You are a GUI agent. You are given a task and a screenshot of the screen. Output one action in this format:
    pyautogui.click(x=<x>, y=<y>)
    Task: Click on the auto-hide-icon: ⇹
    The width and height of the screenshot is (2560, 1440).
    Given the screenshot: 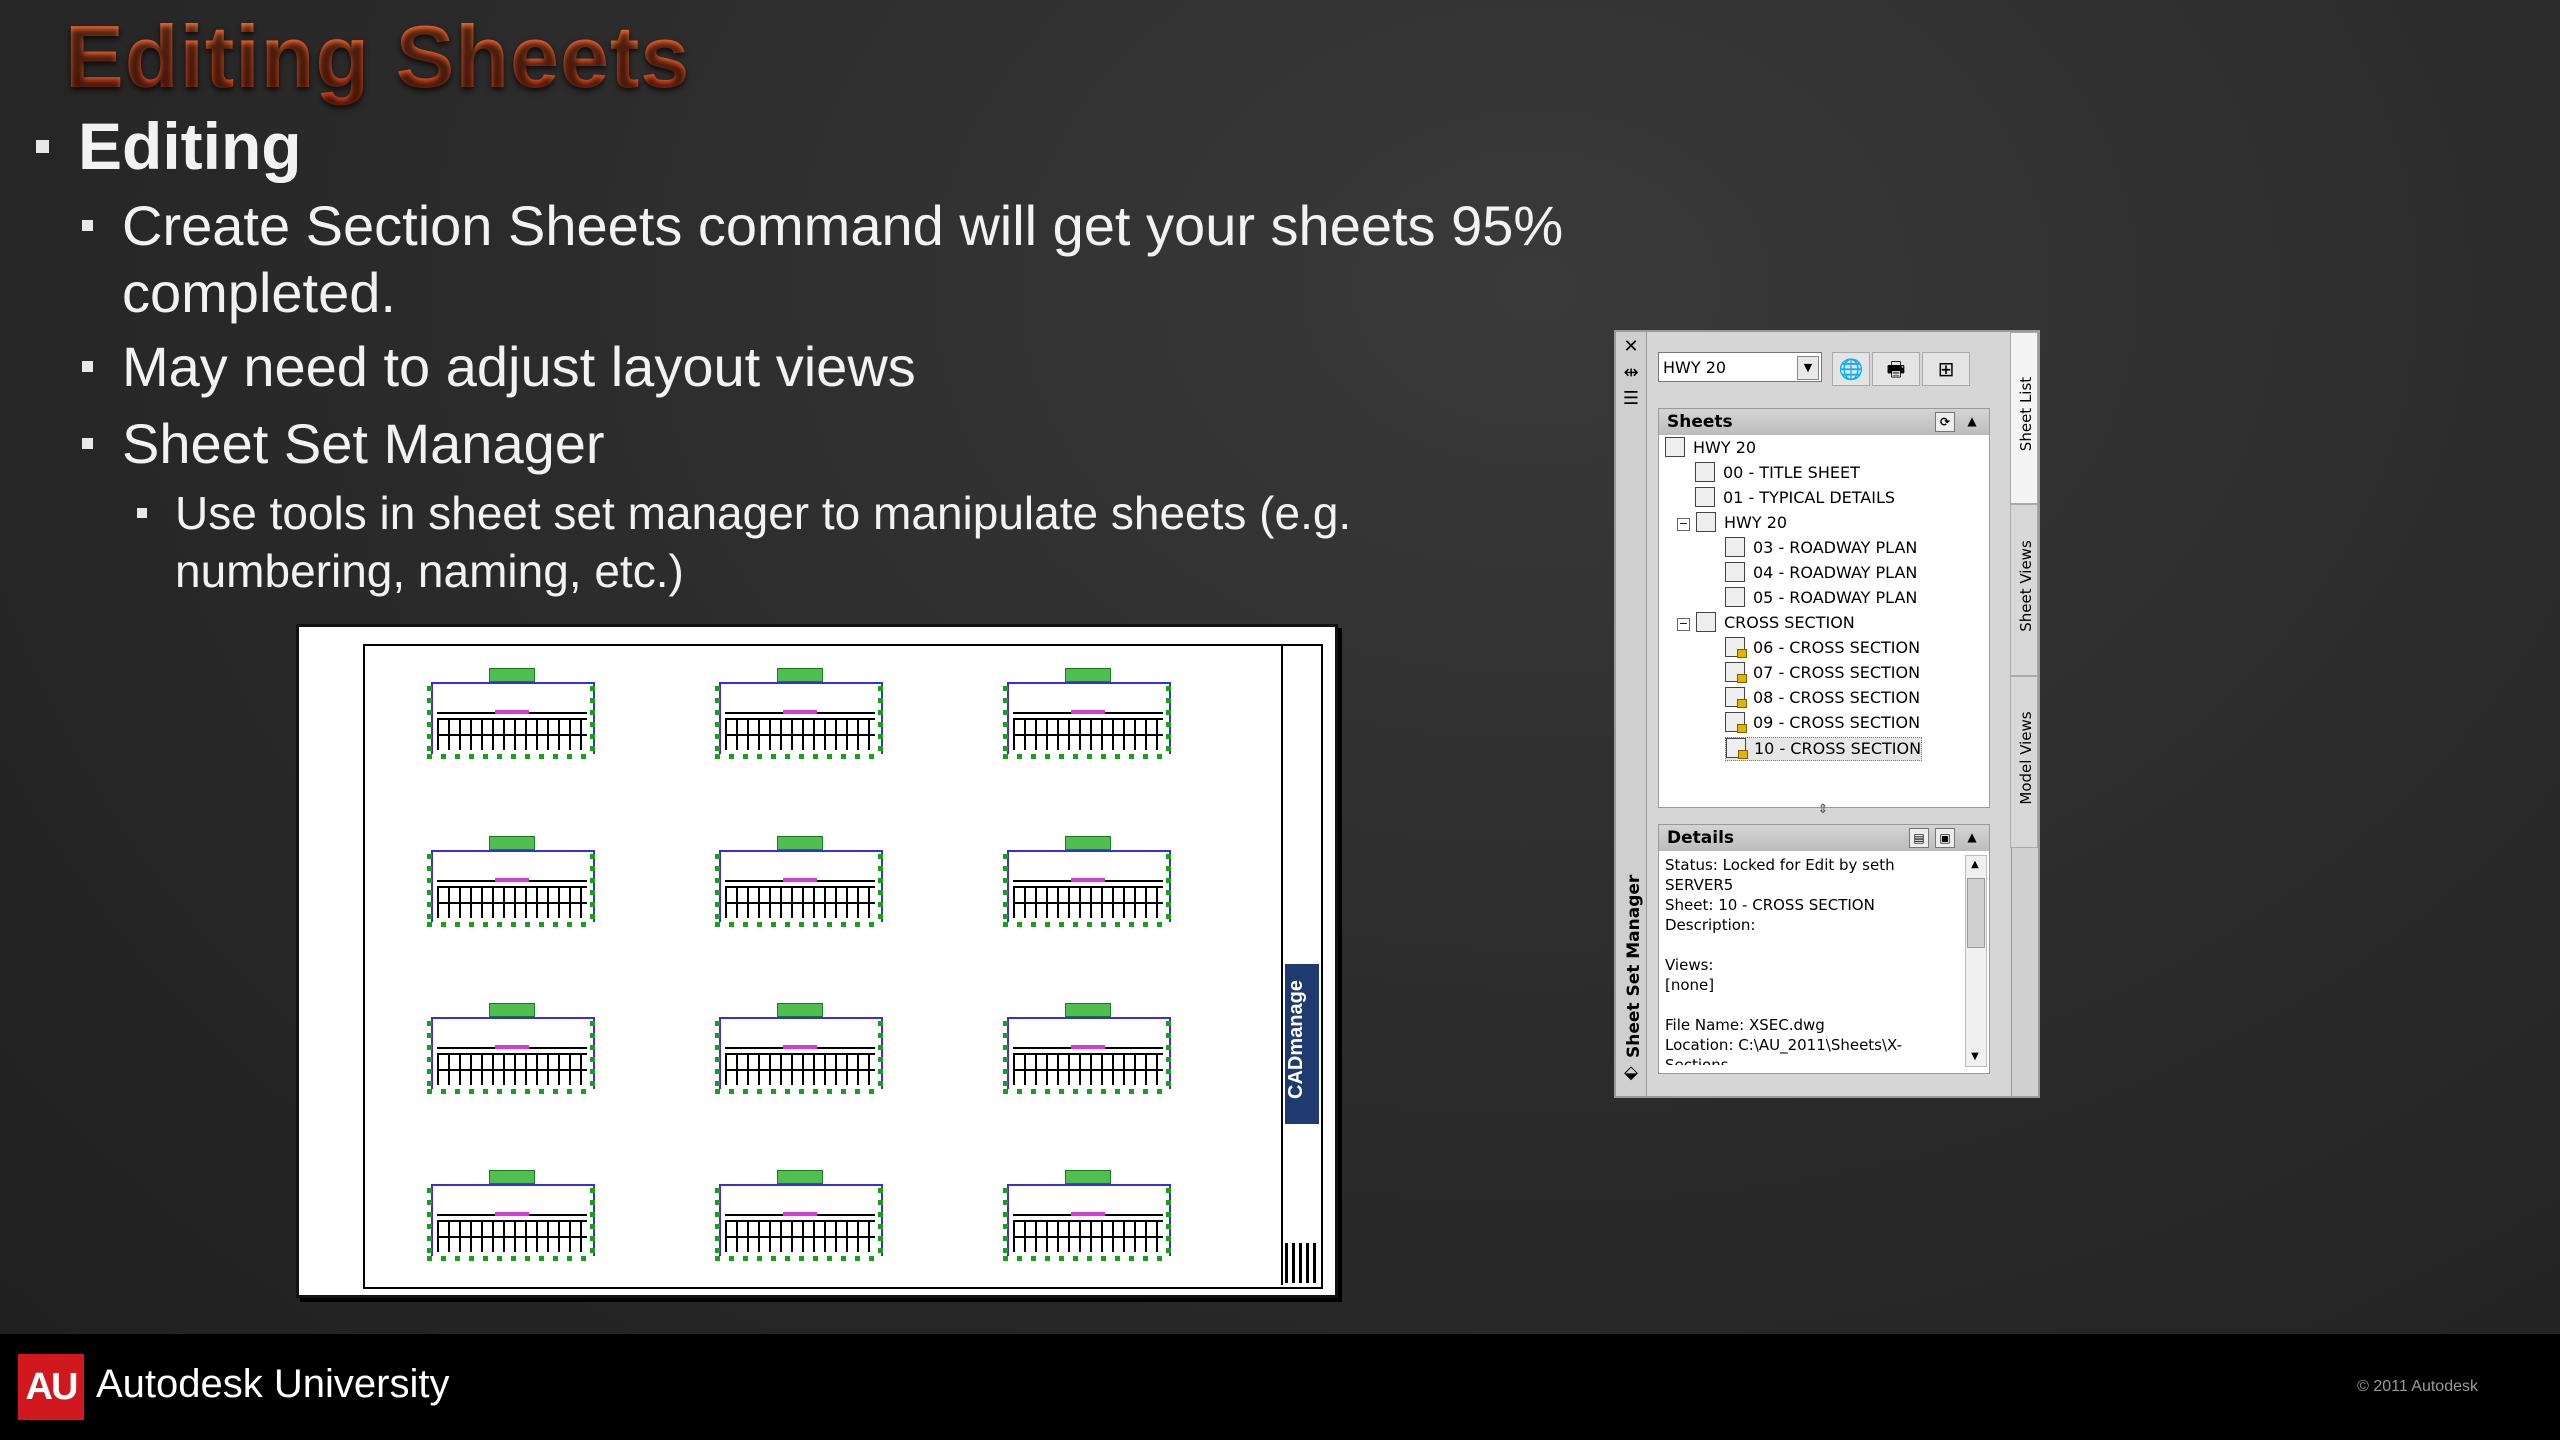 What is the action you would take?
    pyautogui.click(x=1631, y=373)
    